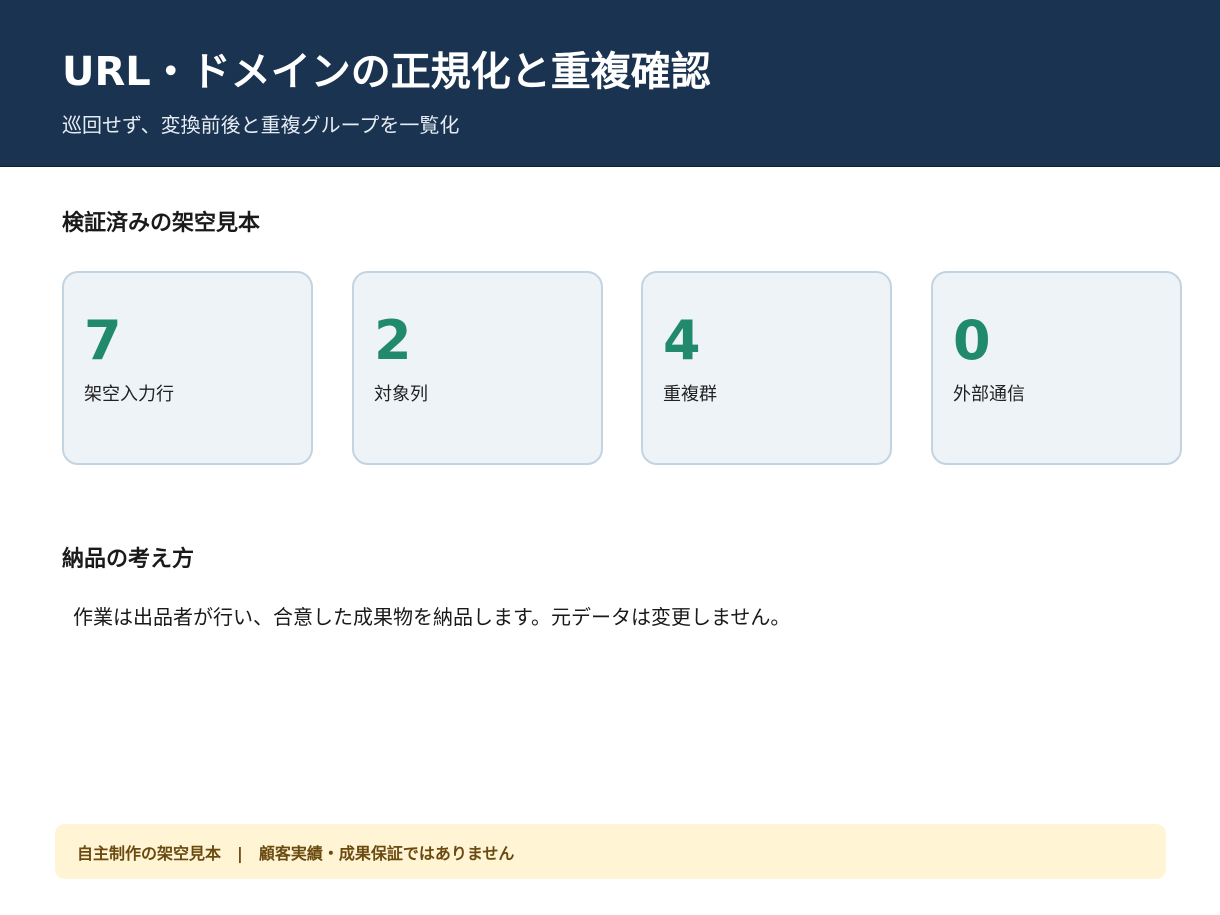  What do you see at coordinates (386, 72) in the screenshot?
I see `page-title: URL・ドメインの正規化と重複確認` at bounding box center [386, 72].